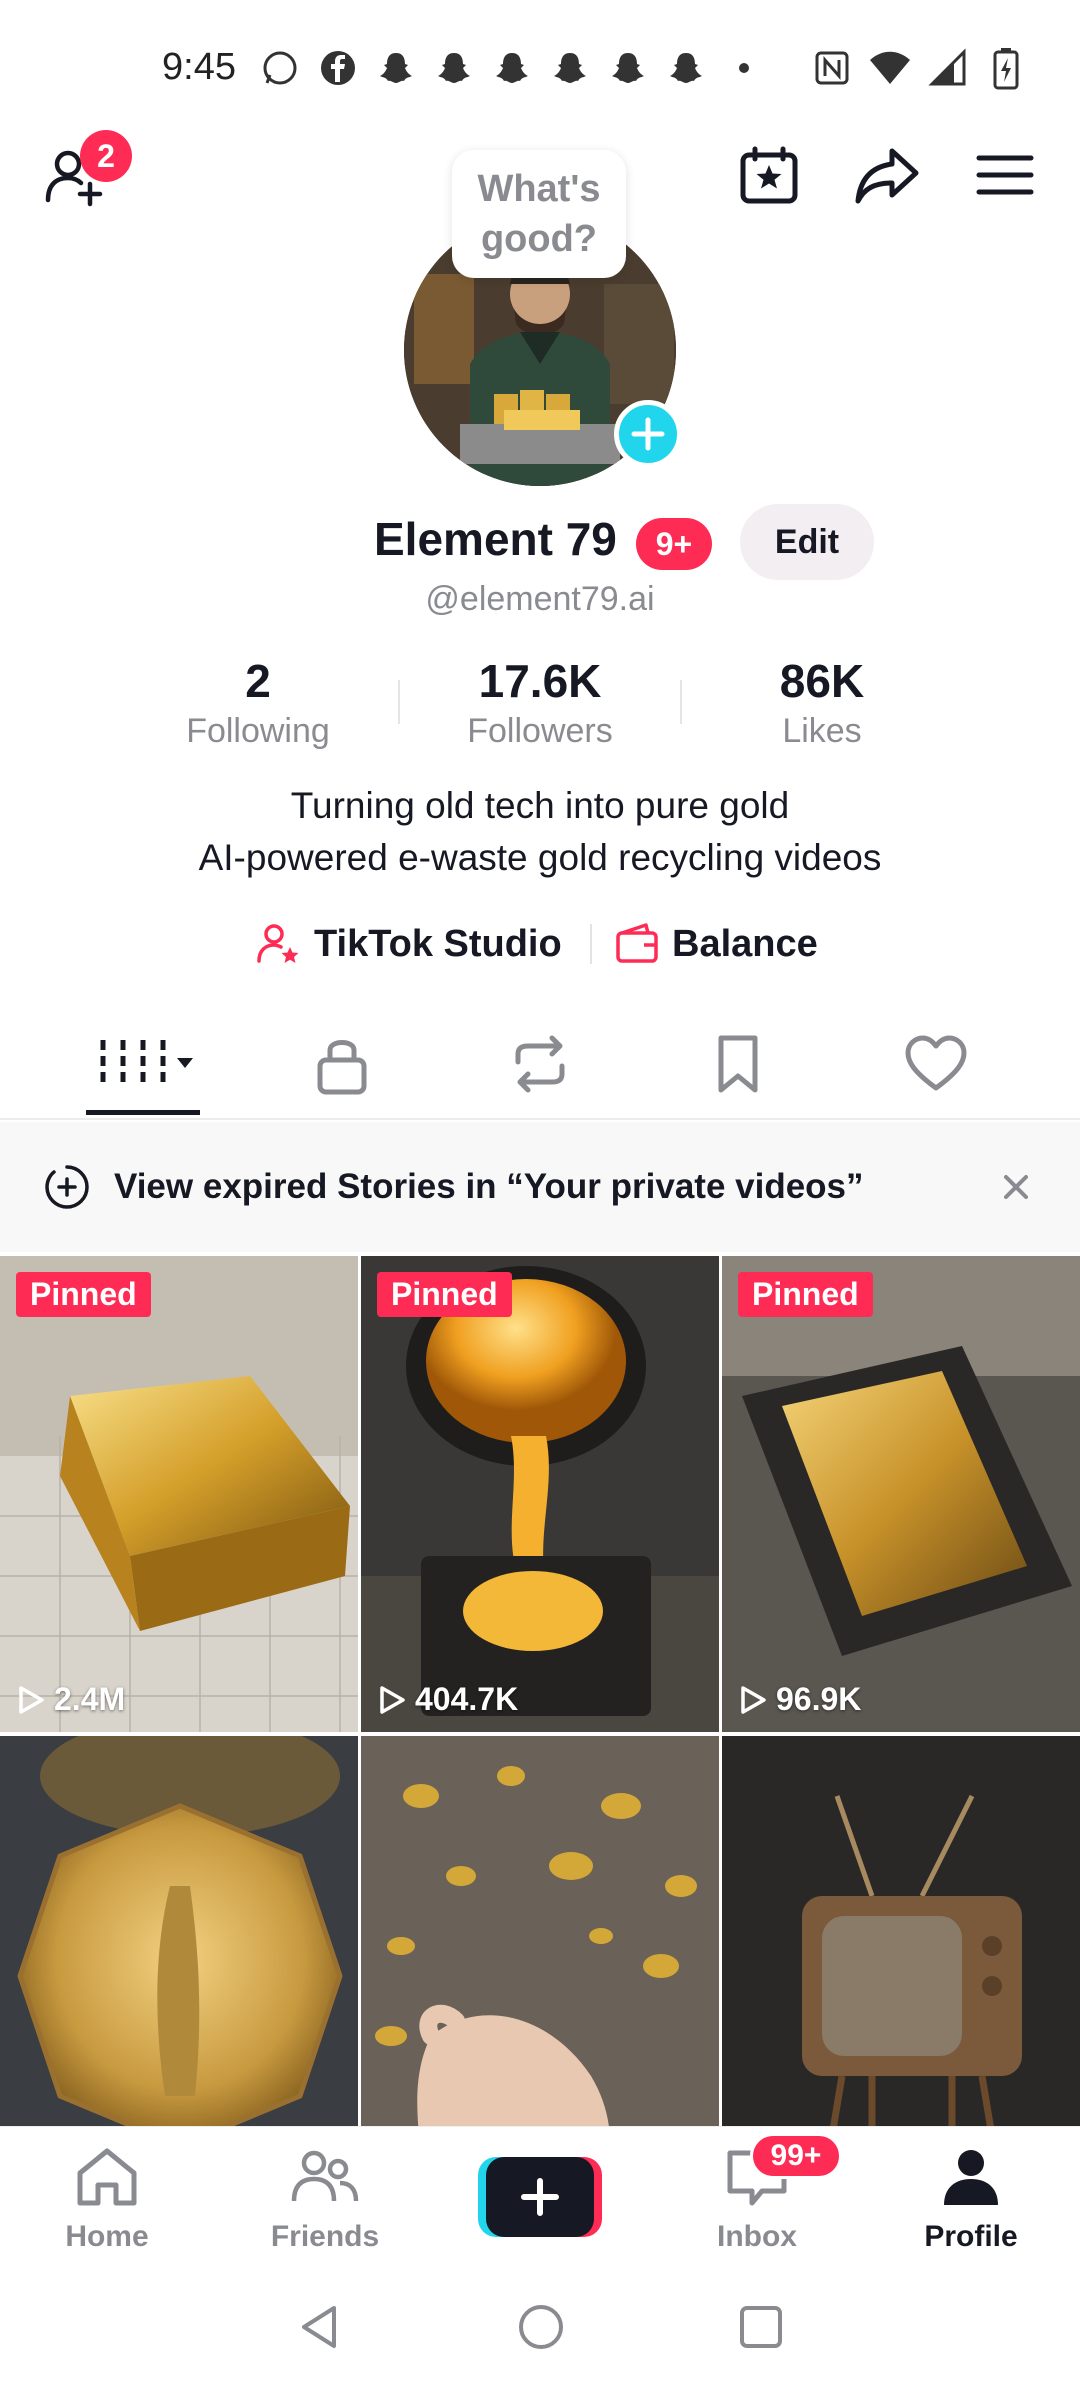 The height and width of the screenshot is (2400, 1080). I want to click on recents-button, so click(761, 2327).